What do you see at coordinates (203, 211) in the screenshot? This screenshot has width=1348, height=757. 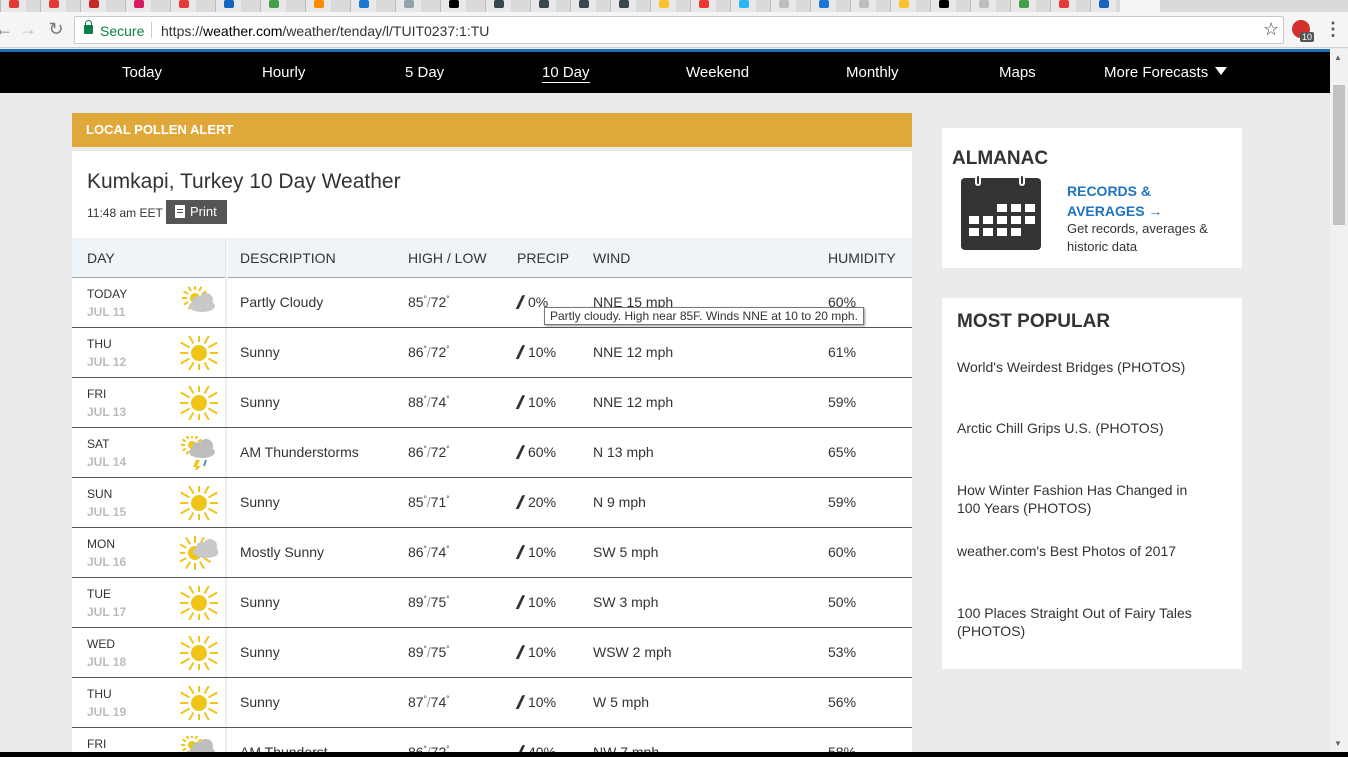 I see `print-label: Print` at bounding box center [203, 211].